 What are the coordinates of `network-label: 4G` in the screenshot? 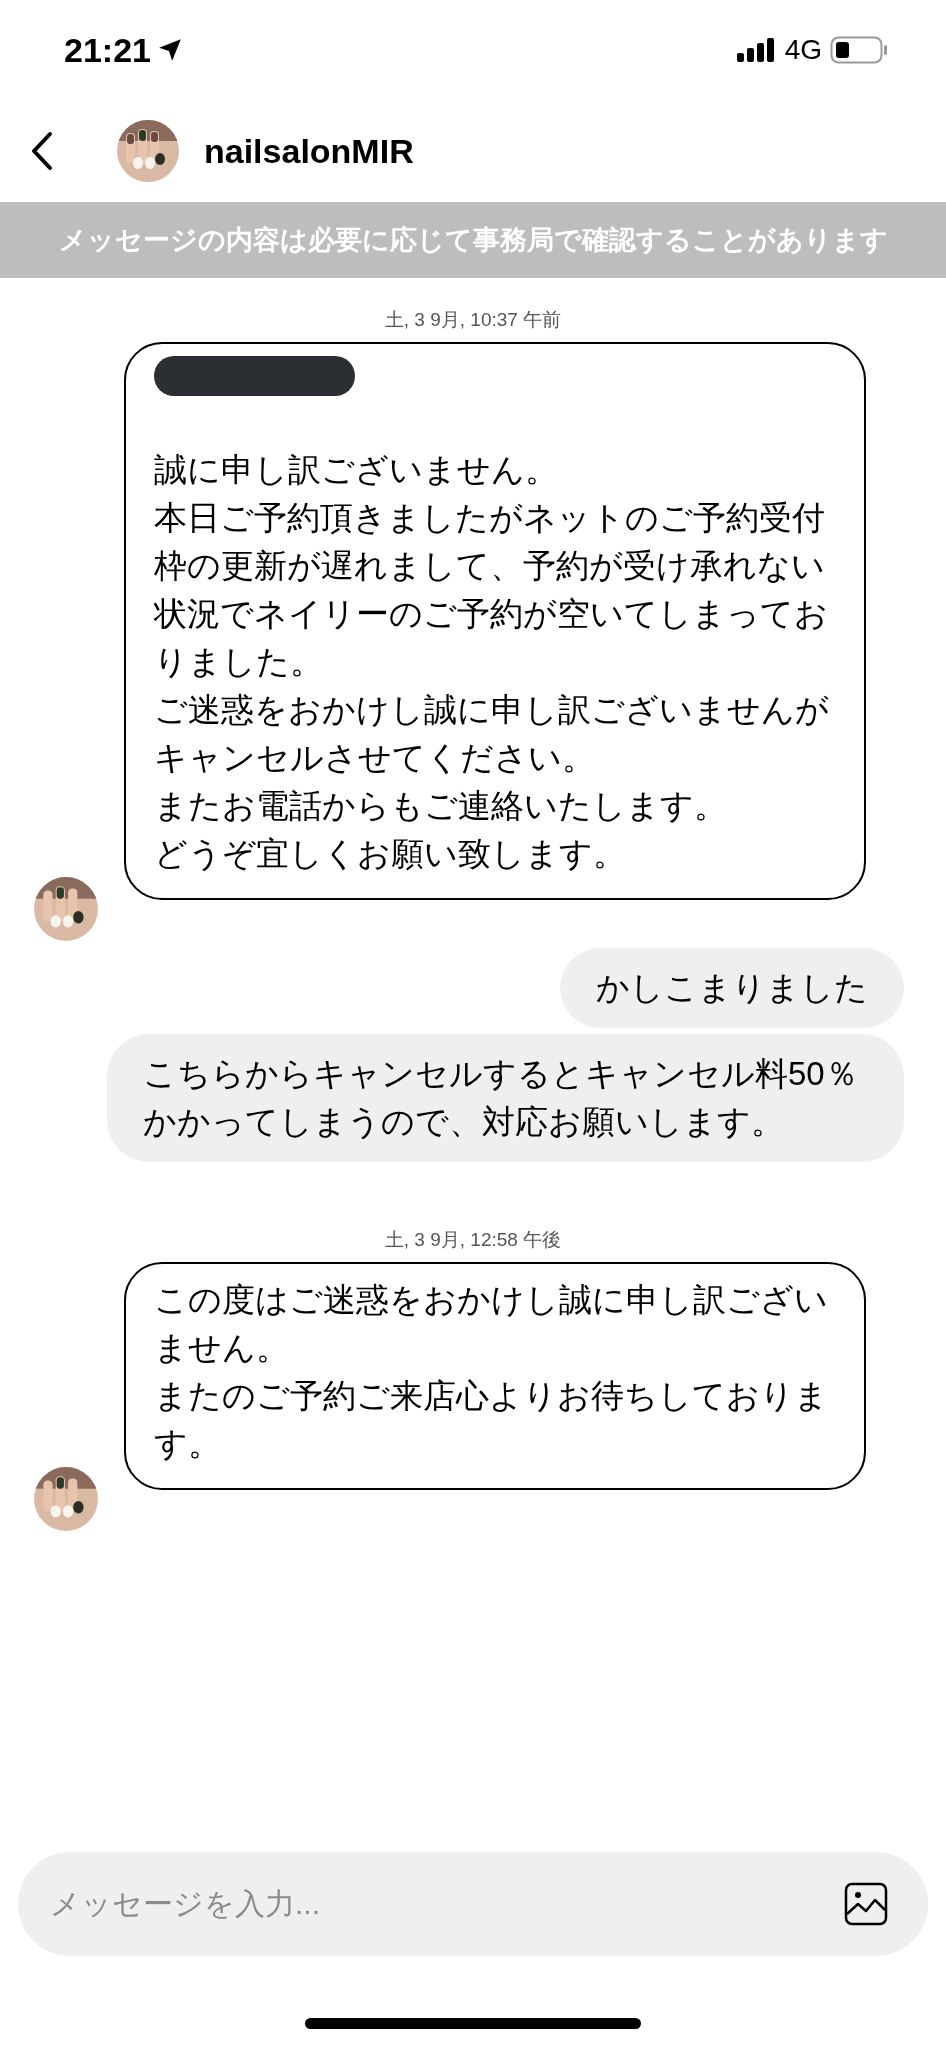 It's located at (803, 50).